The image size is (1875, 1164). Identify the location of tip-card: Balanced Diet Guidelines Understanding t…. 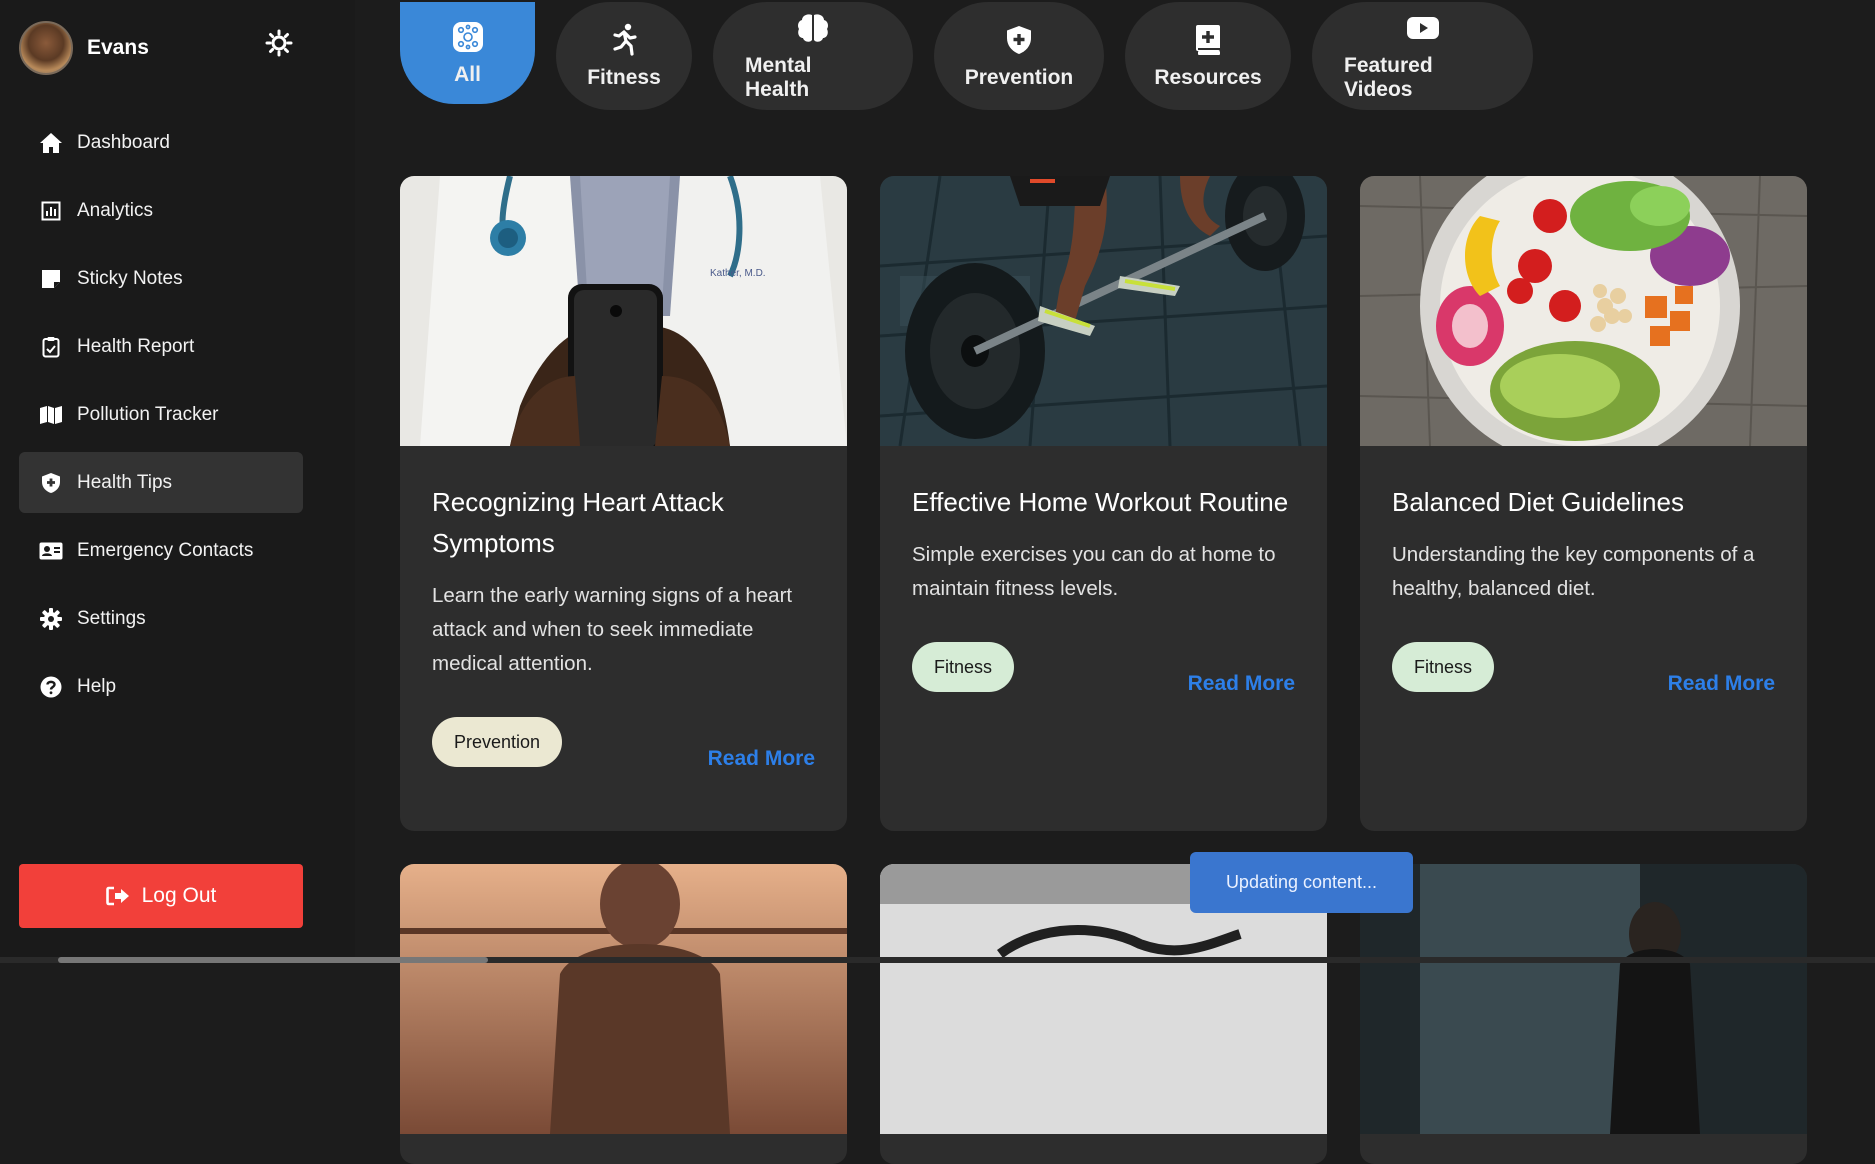
(1583, 503).